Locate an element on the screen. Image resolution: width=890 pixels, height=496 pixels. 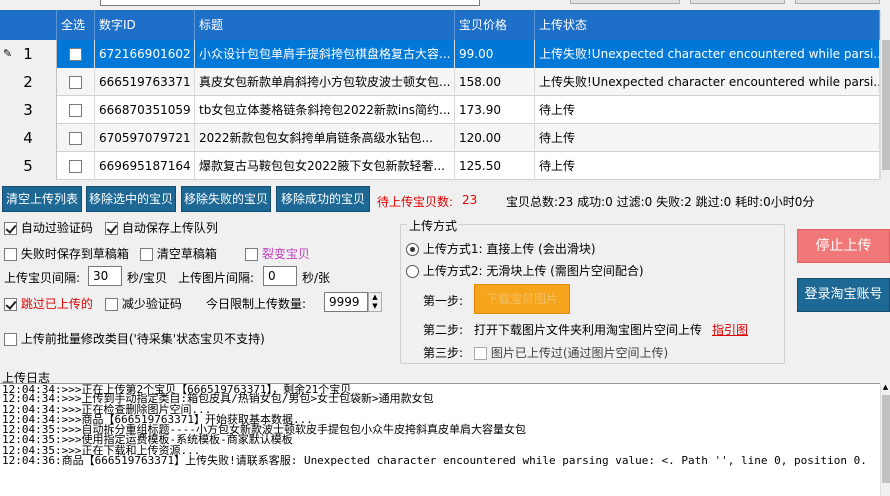
row-number: 4 is located at coordinates (28, 138).